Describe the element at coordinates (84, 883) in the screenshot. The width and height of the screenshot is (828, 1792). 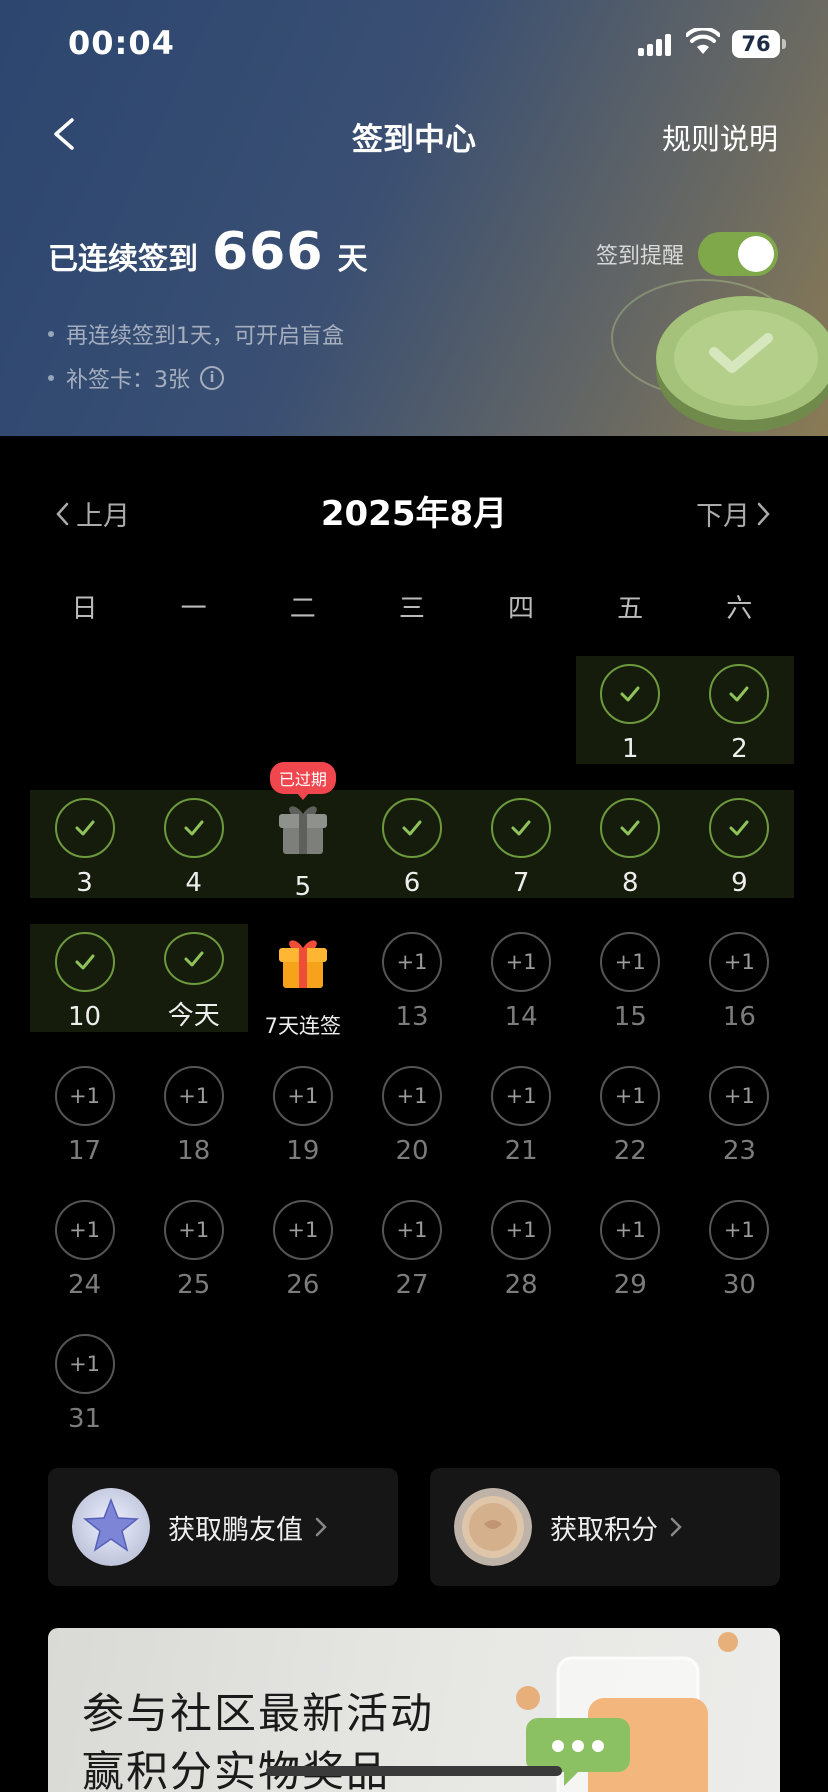
I see `day-label: 3` at that location.